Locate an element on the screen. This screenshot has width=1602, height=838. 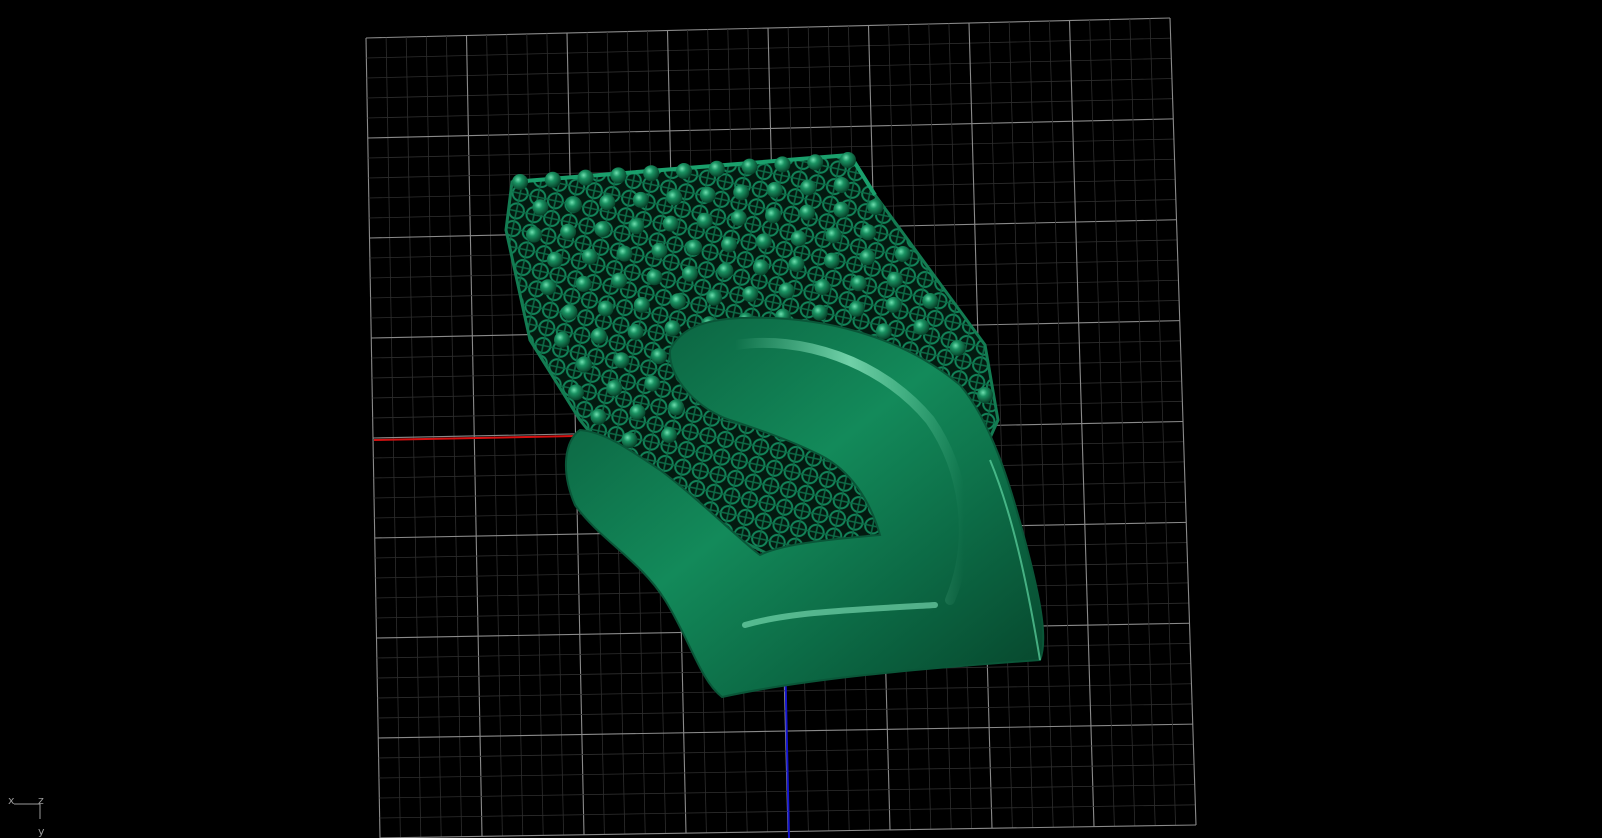
gizmo-z-label: z is located at coordinates (41, 800).